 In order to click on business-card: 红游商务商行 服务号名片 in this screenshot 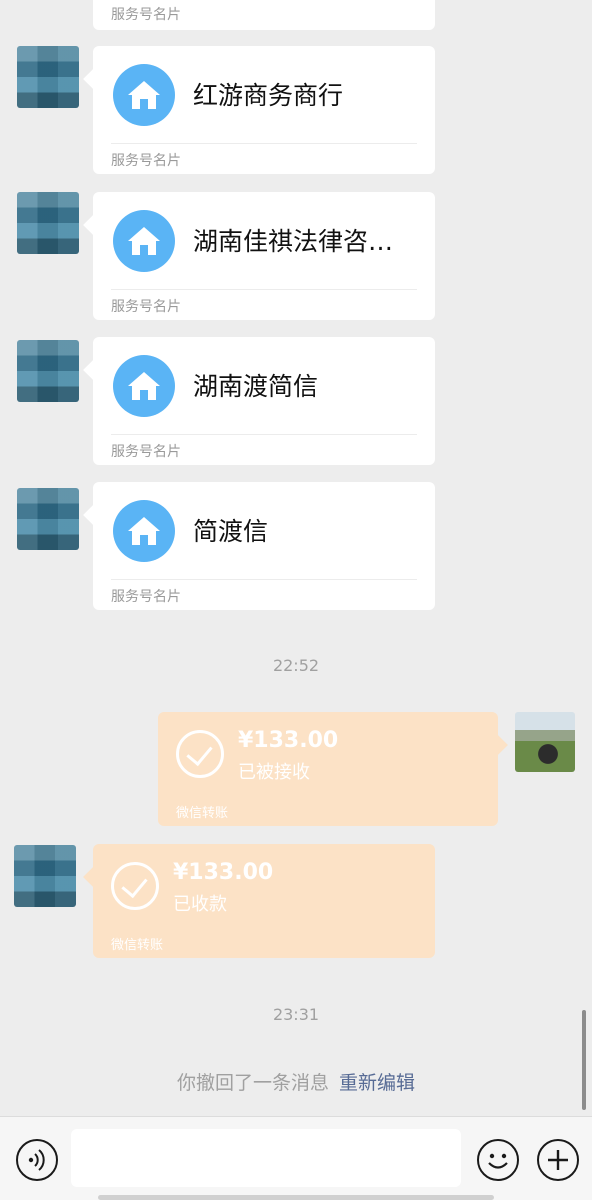, I will do `click(264, 110)`.